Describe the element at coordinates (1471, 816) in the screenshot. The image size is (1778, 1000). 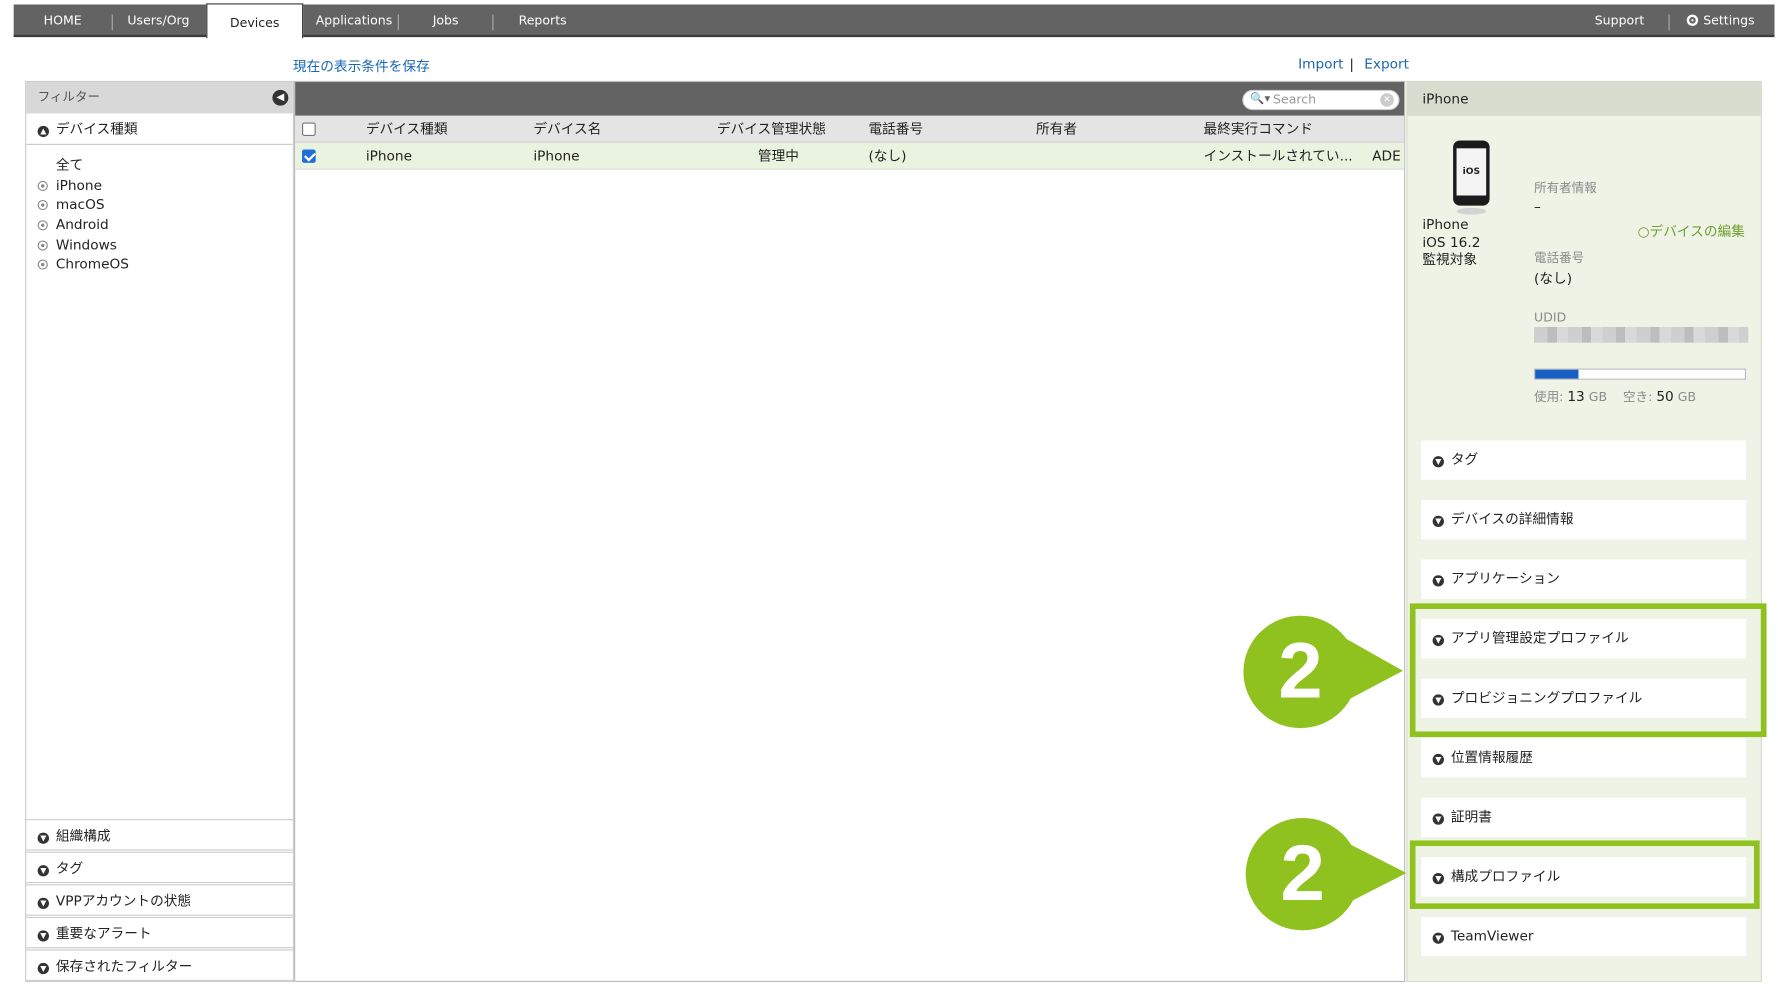
I see `accordion-label: 証明書` at that location.